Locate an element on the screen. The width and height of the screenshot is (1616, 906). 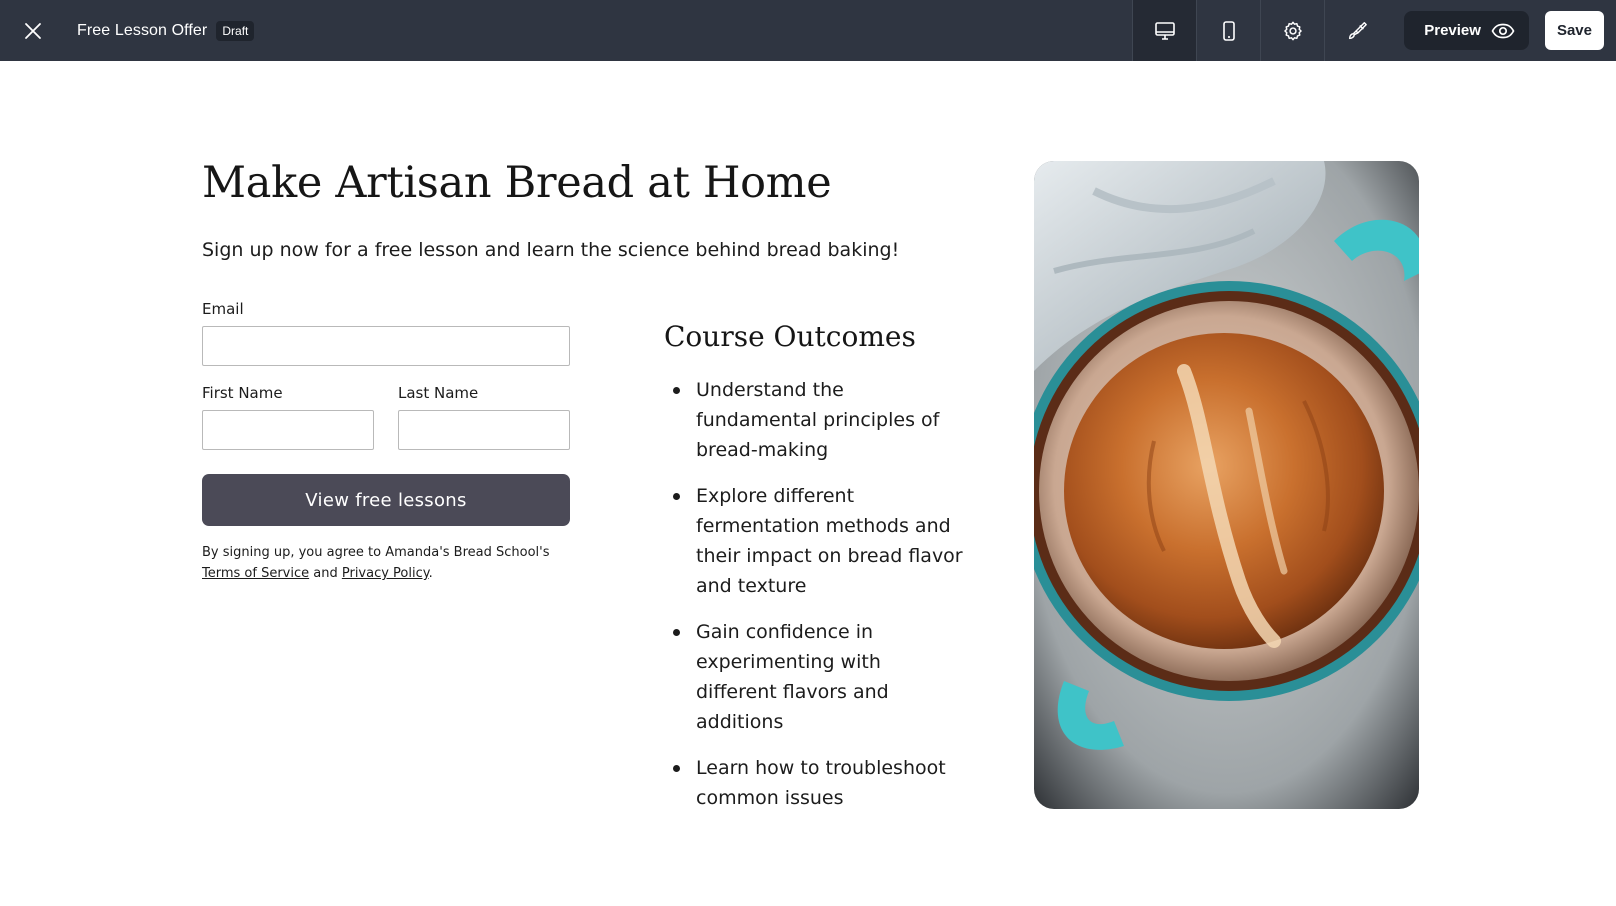
preview-label: Preview is located at coordinates (1452, 30).